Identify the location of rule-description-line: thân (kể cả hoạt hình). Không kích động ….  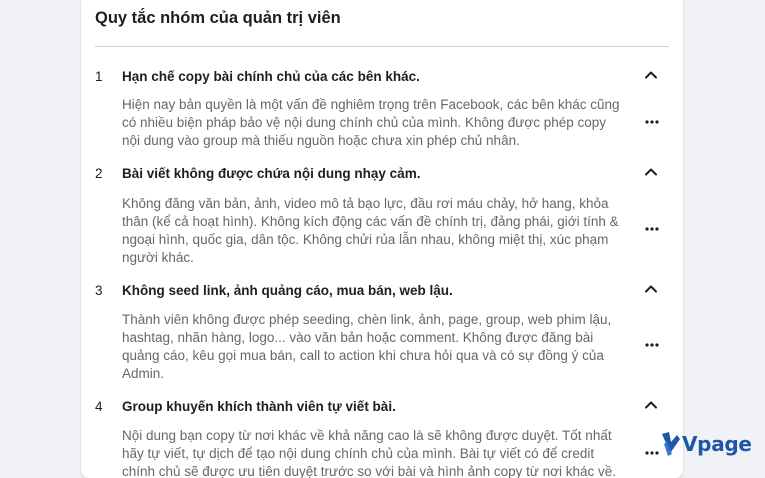
(370, 221).